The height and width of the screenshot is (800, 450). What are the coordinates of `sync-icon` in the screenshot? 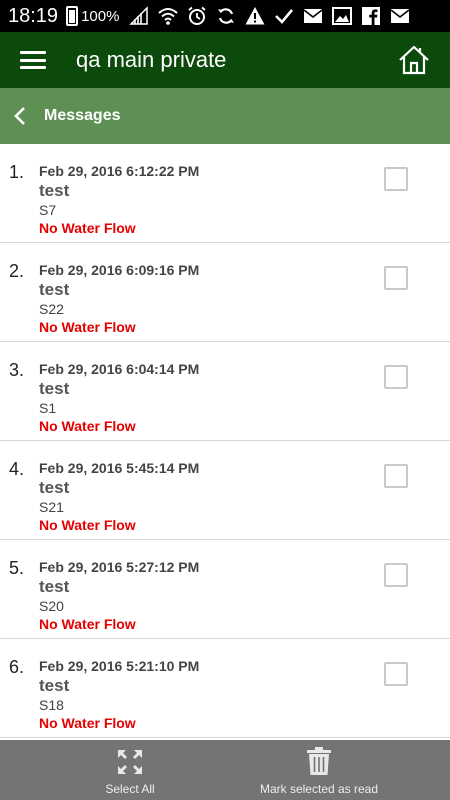 It's located at (226, 16).